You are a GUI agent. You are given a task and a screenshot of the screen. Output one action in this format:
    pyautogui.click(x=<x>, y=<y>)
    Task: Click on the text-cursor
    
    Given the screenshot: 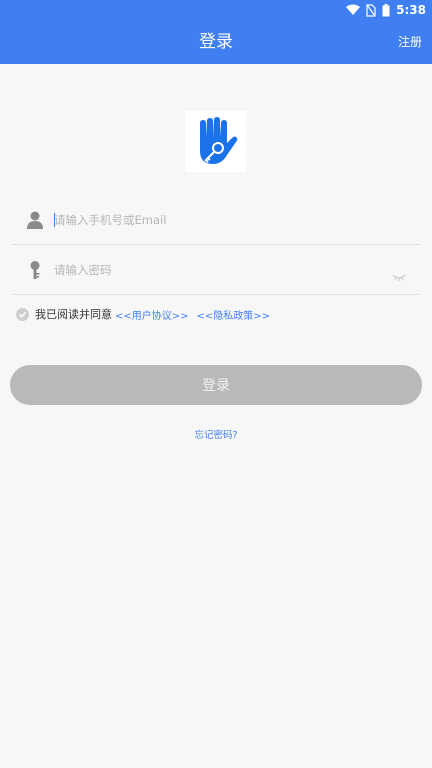 What is the action you would take?
    pyautogui.click(x=54, y=220)
    